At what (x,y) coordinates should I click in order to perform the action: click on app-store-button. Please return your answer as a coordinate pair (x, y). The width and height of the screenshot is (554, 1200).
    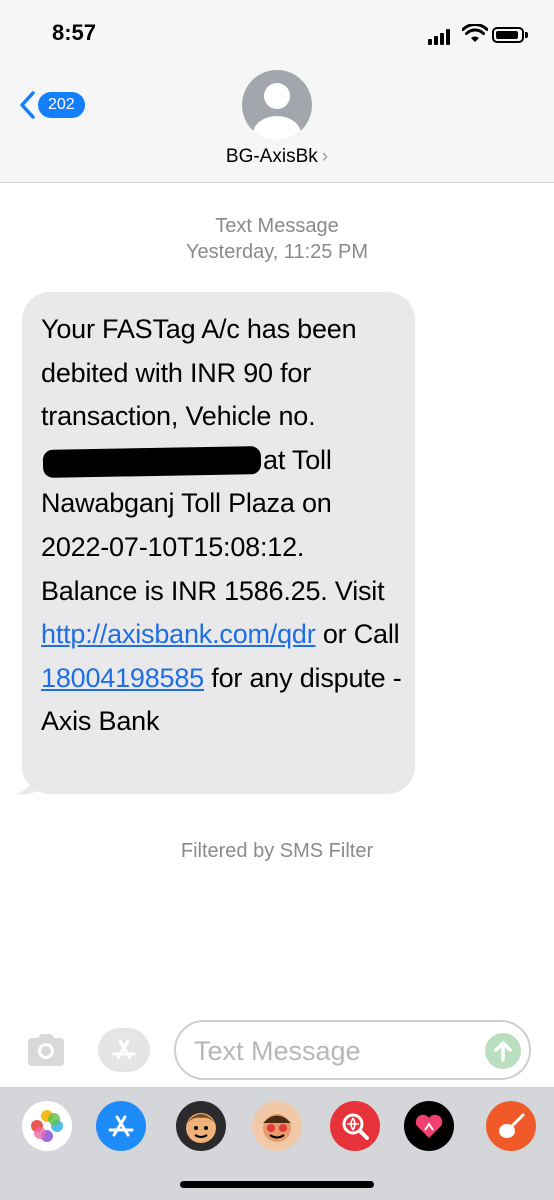
    Looking at the image, I should click on (124, 1050).